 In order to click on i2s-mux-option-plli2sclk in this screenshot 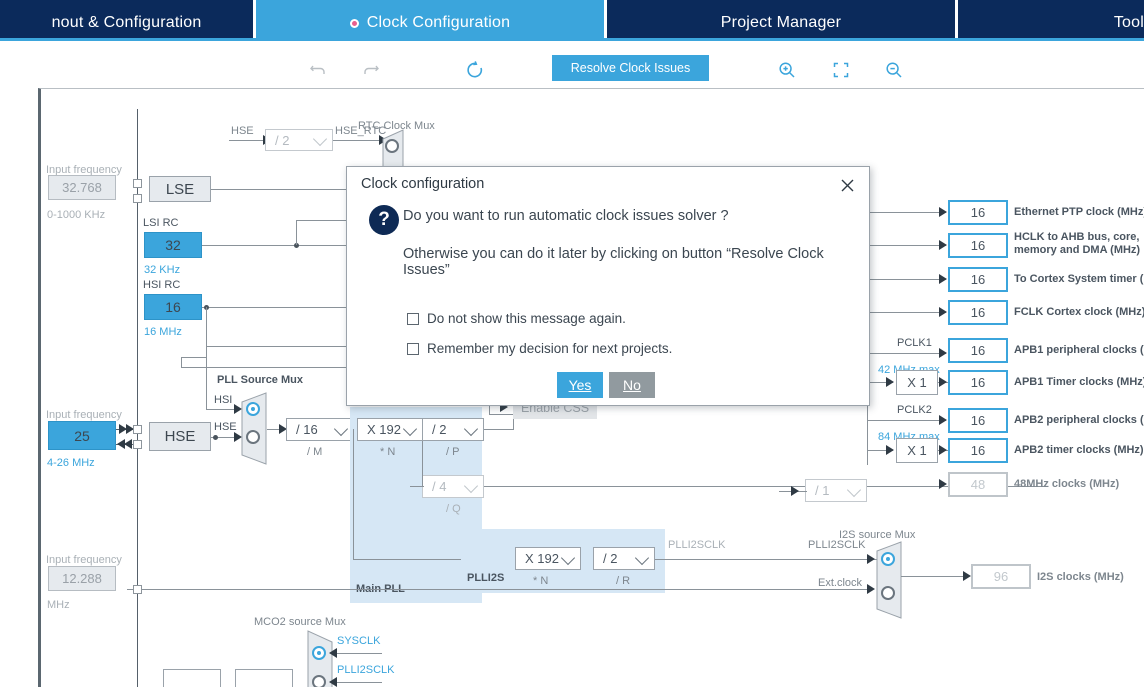, I will do `click(888, 559)`.